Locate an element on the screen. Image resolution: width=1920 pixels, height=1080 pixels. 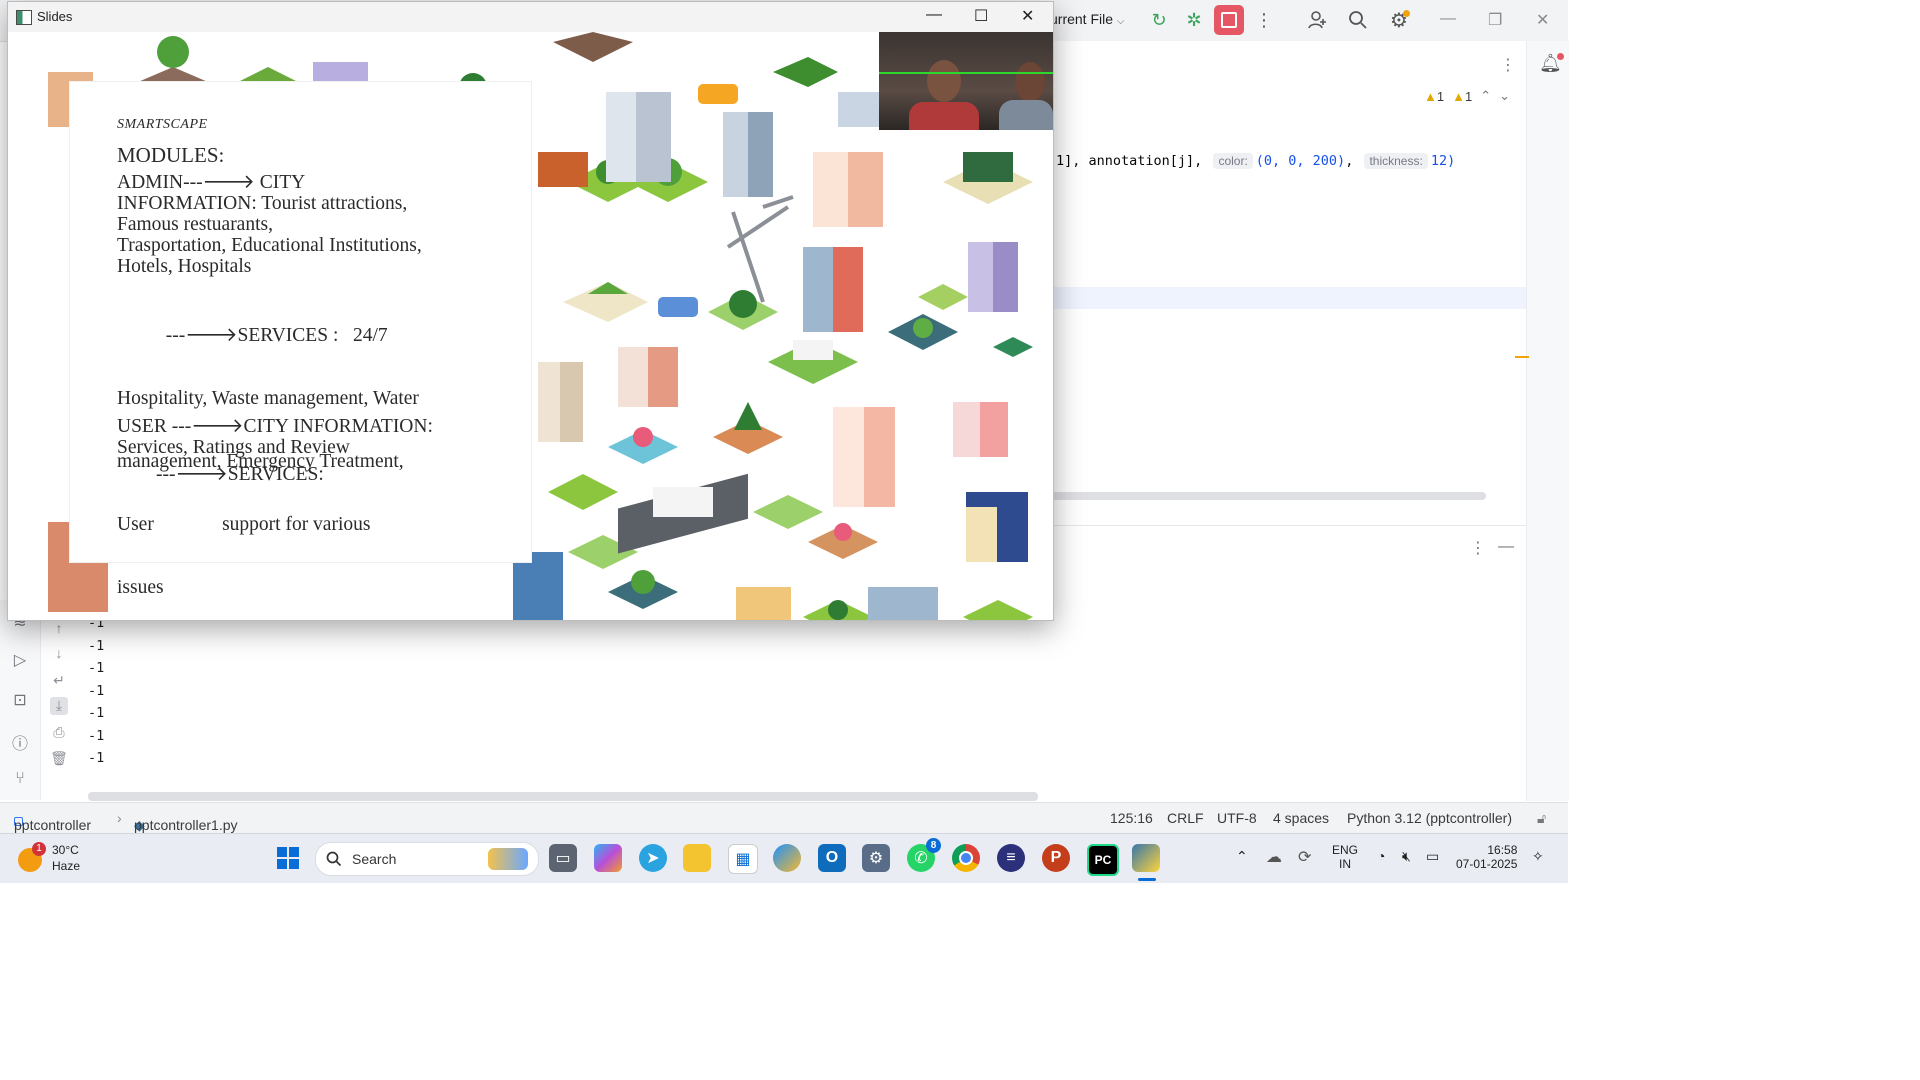
console-horizontal-scrollbar is located at coordinates (563, 796).